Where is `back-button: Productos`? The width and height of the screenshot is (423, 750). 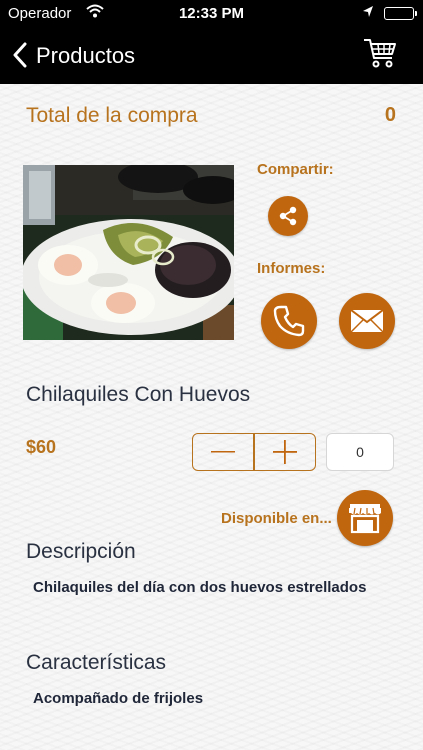 back-button: Productos is located at coordinates (83, 56).